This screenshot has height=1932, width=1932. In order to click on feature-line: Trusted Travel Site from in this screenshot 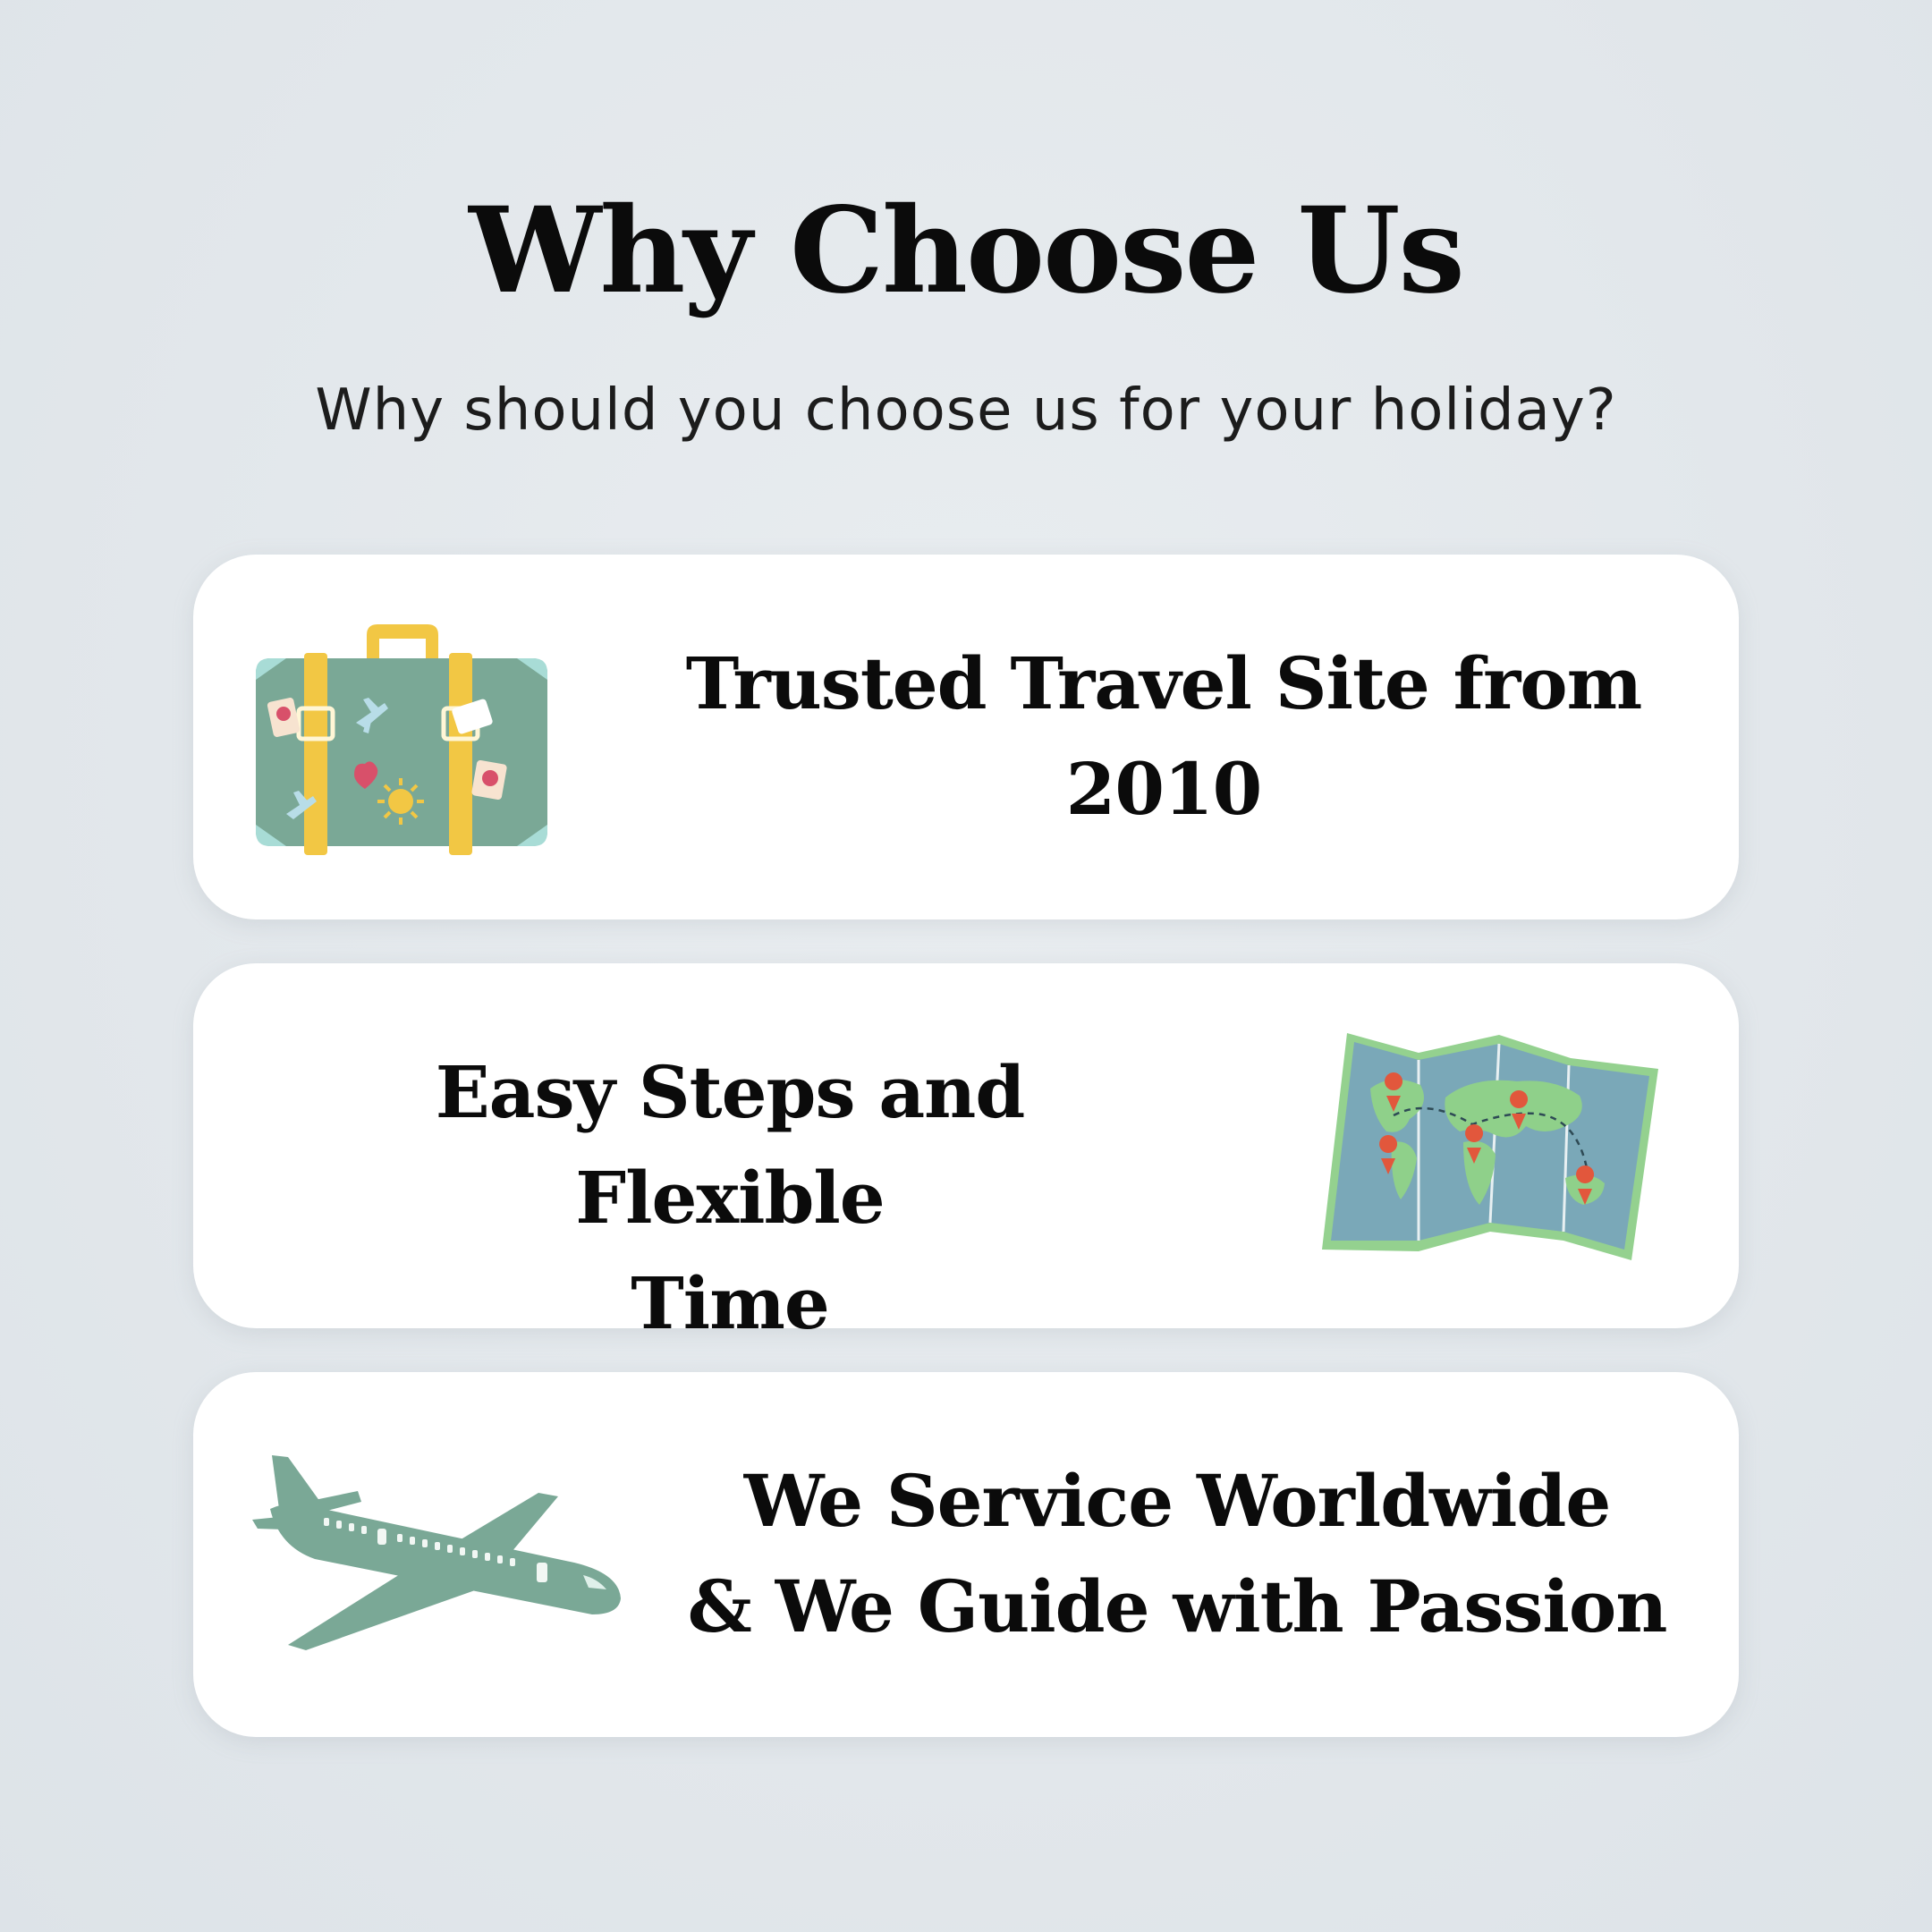, I will do `click(1163, 683)`.